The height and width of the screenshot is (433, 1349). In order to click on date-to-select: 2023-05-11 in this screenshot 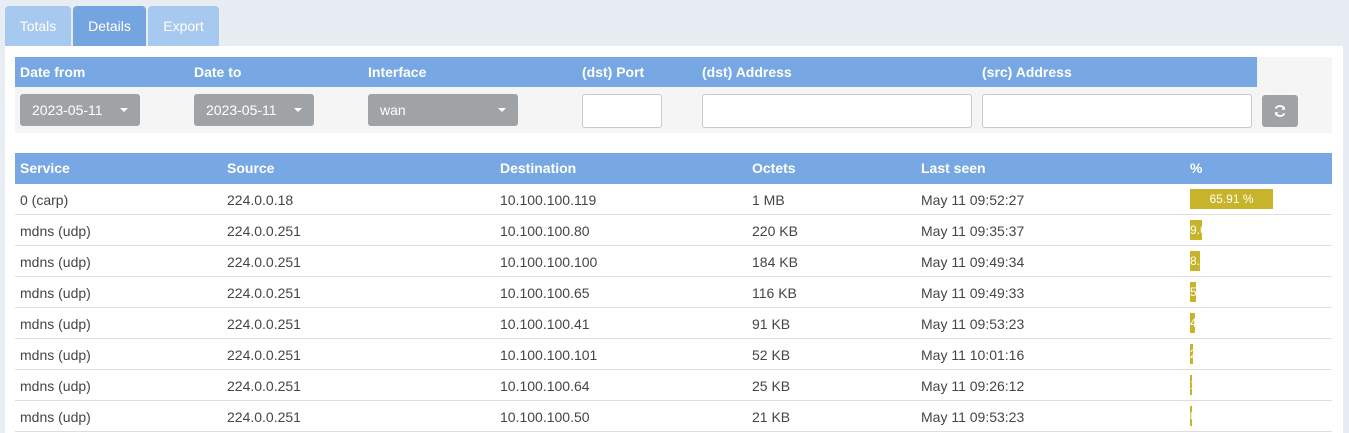, I will do `click(254, 110)`.